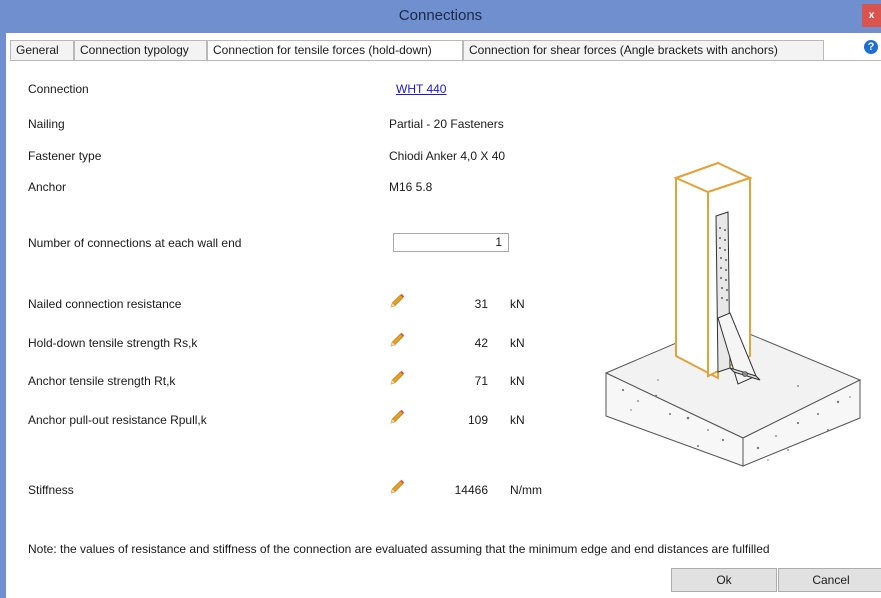 This screenshot has width=881, height=598. I want to click on anchor-tensile-value: 71, so click(481, 381).